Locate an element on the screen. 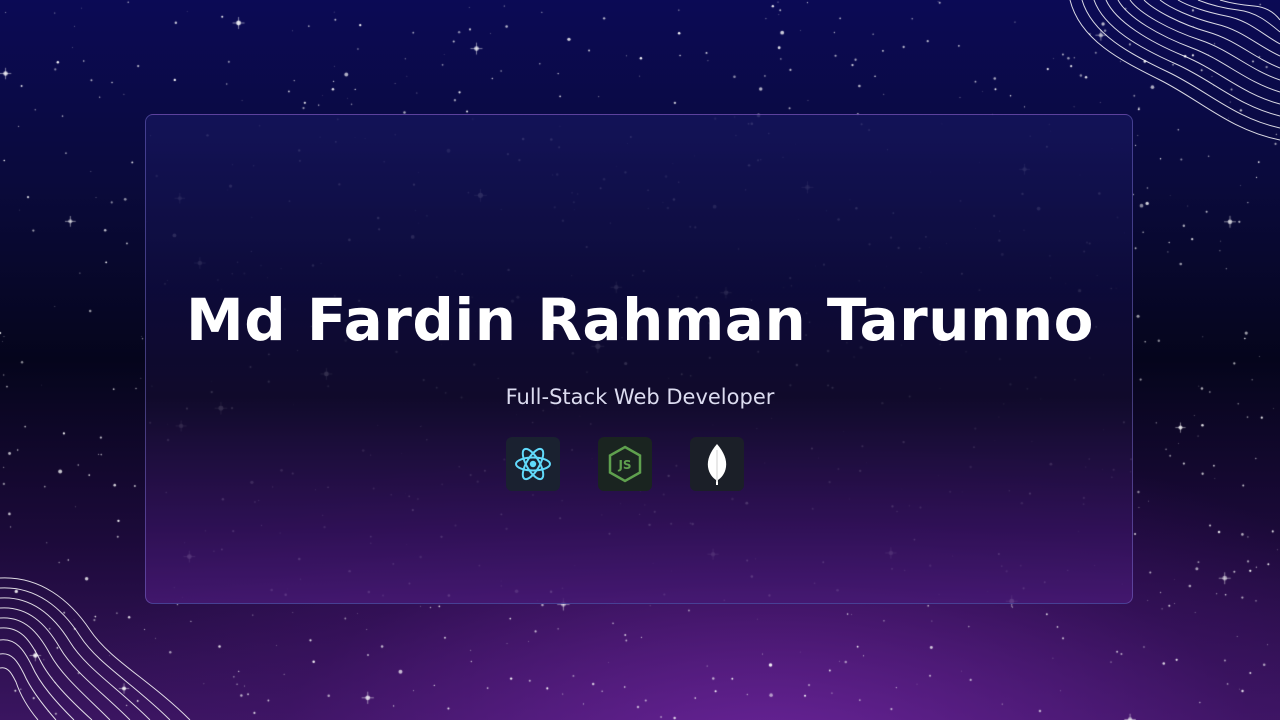 The height and width of the screenshot is (720, 1280). role-subtitle: Full-Stack Web Developer is located at coordinates (640, 397).